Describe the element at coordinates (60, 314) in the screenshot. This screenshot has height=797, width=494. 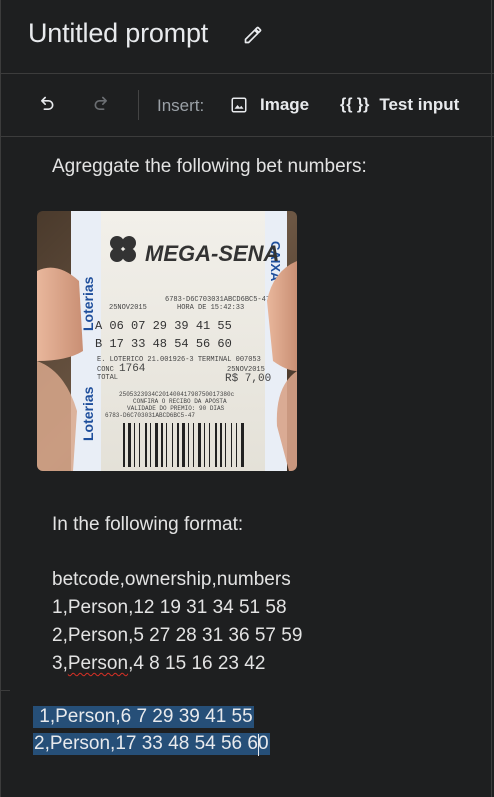
I see `left-finger` at that location.